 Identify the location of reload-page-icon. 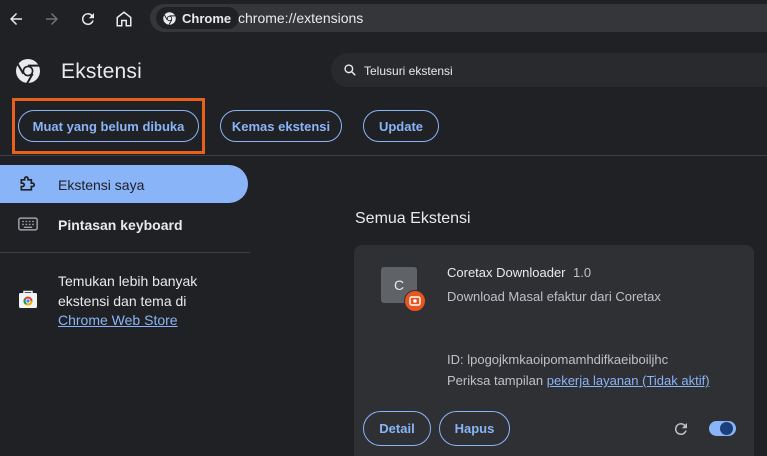
(88, 19).